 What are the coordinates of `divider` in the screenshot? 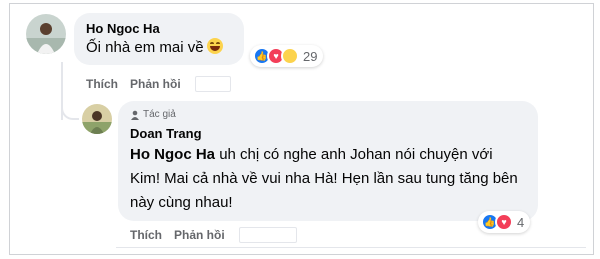 It's located at (351, 247).